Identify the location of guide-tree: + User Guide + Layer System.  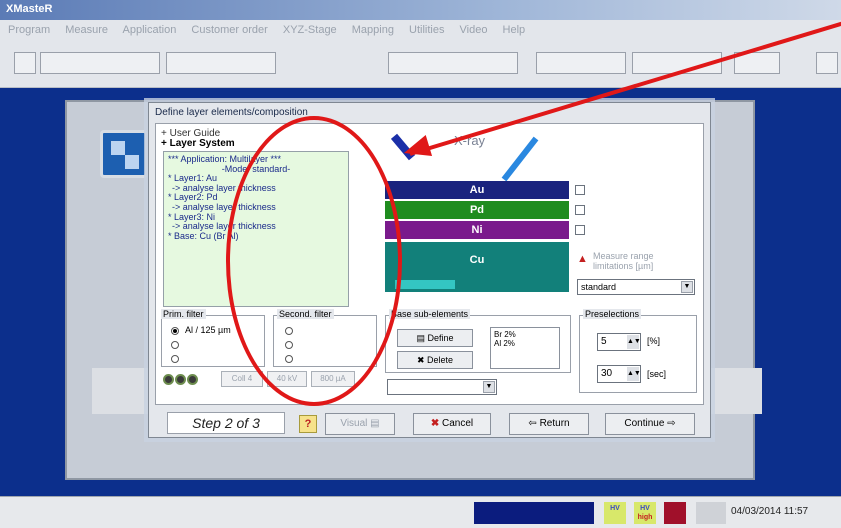
(198, 139).